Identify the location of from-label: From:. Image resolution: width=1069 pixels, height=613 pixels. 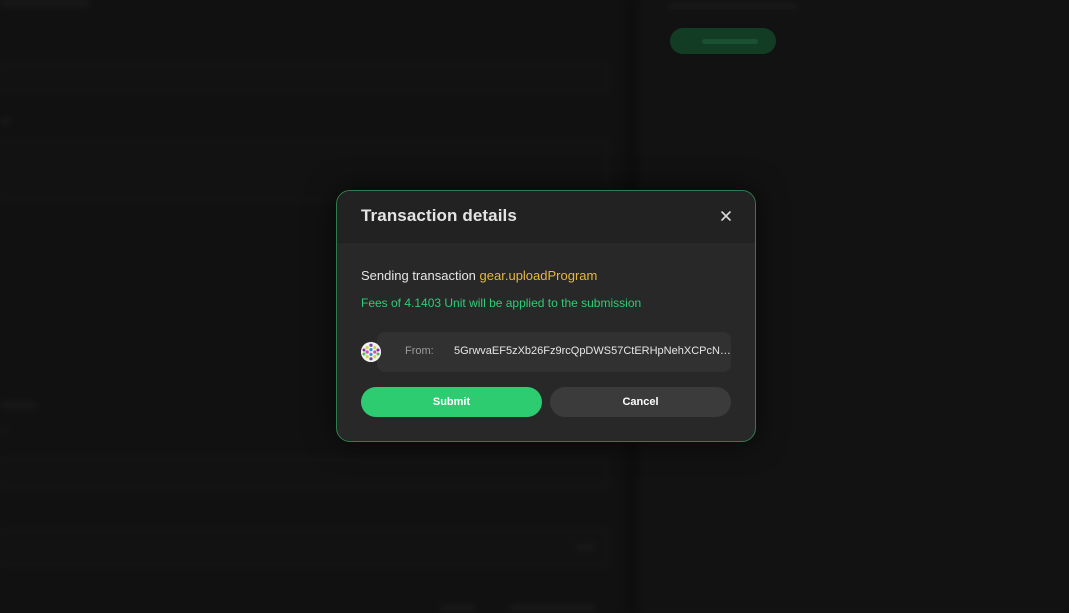
(419, 351).